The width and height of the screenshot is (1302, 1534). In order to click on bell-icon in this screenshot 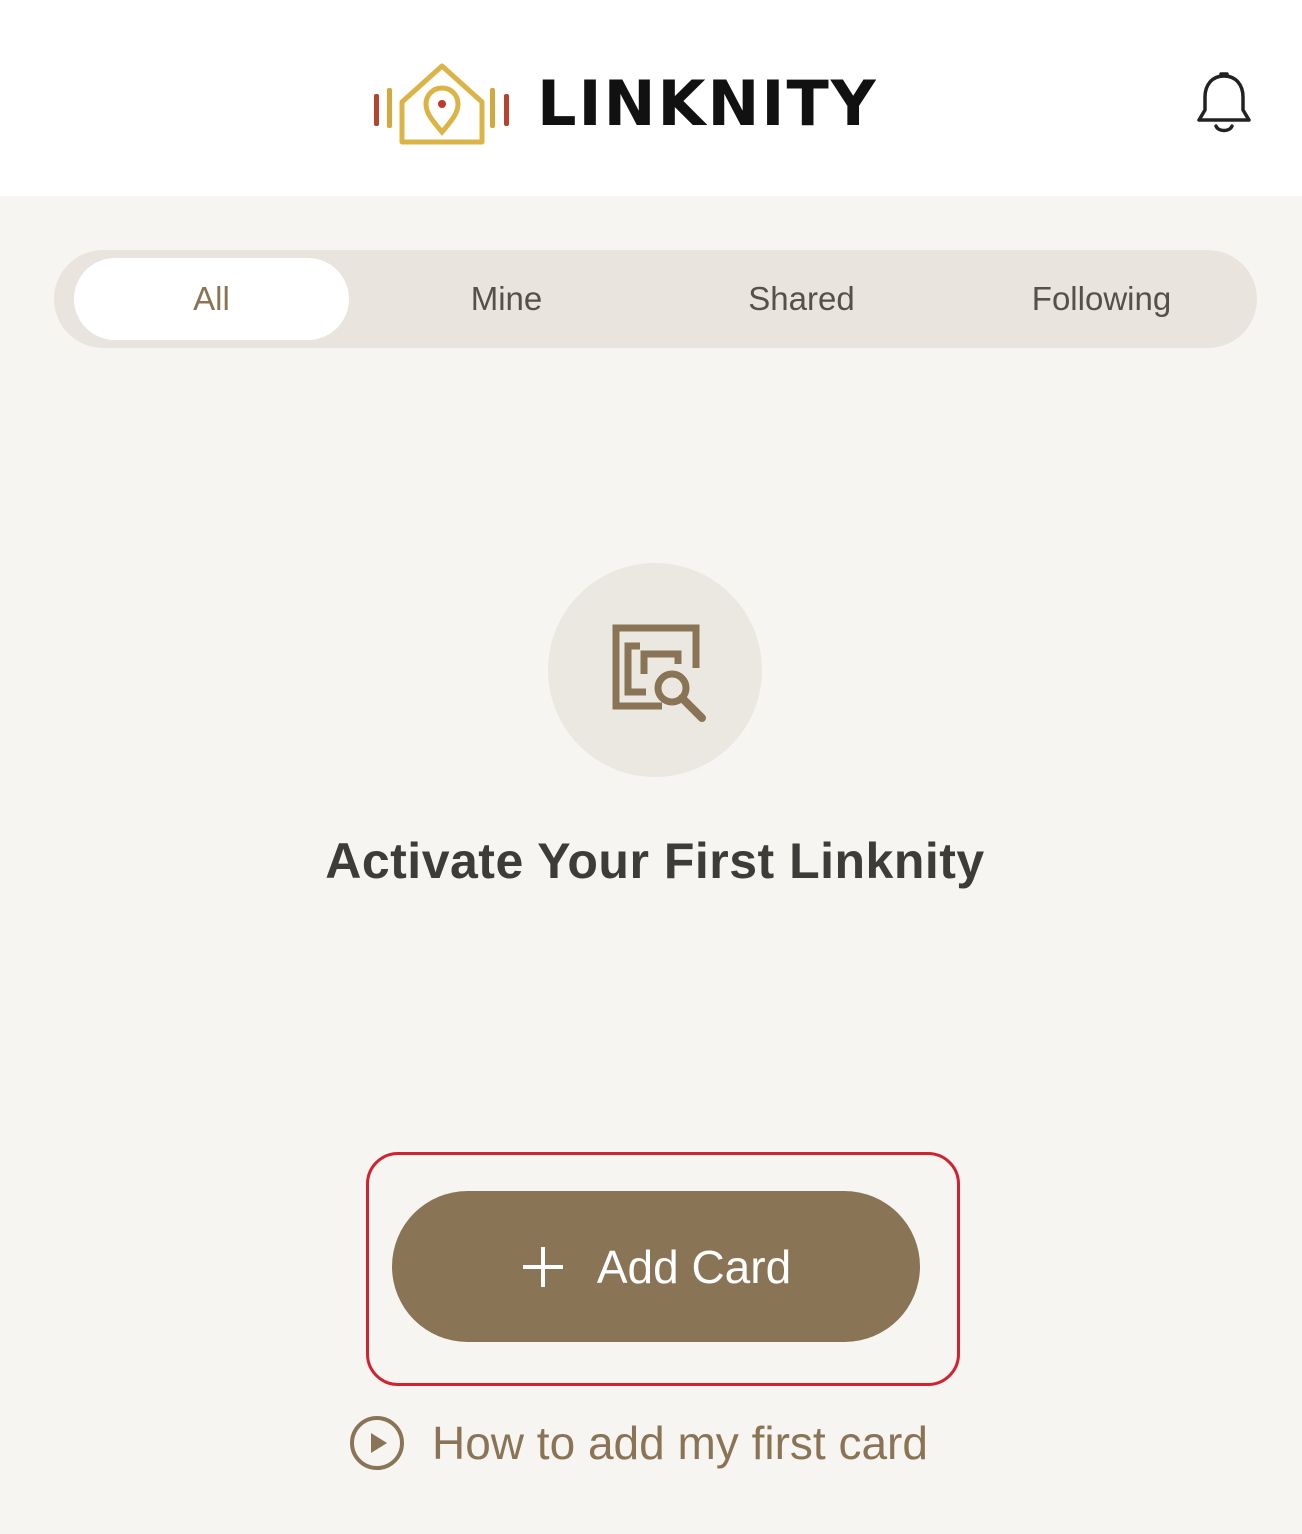, I will do `click(1224, 103)`.